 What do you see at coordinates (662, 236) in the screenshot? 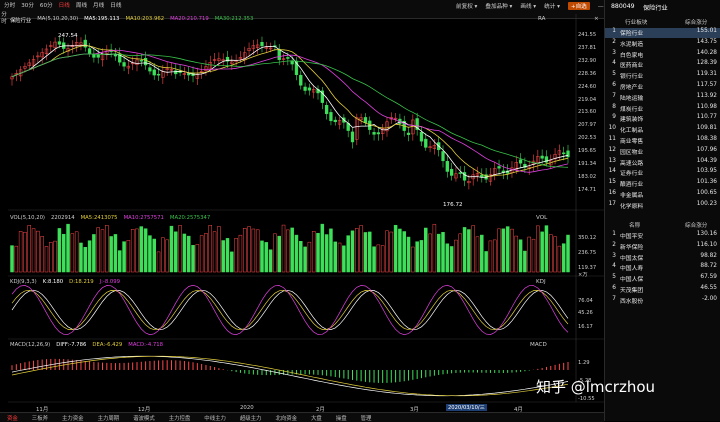
I see `stock-row: 1 中国平安 130.16` at bounding box center [662, 236].